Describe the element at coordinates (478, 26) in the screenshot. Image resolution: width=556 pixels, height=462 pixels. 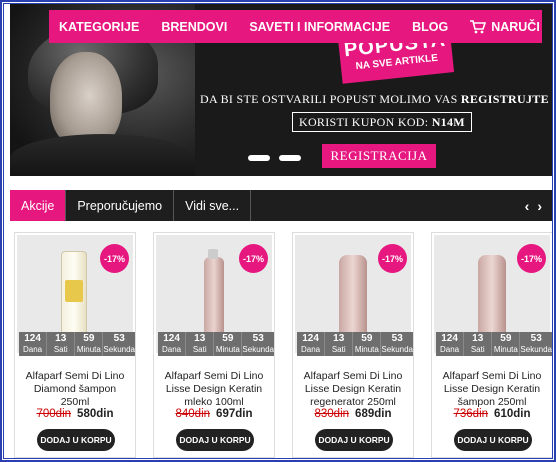
I see `cart-icon` at that location.